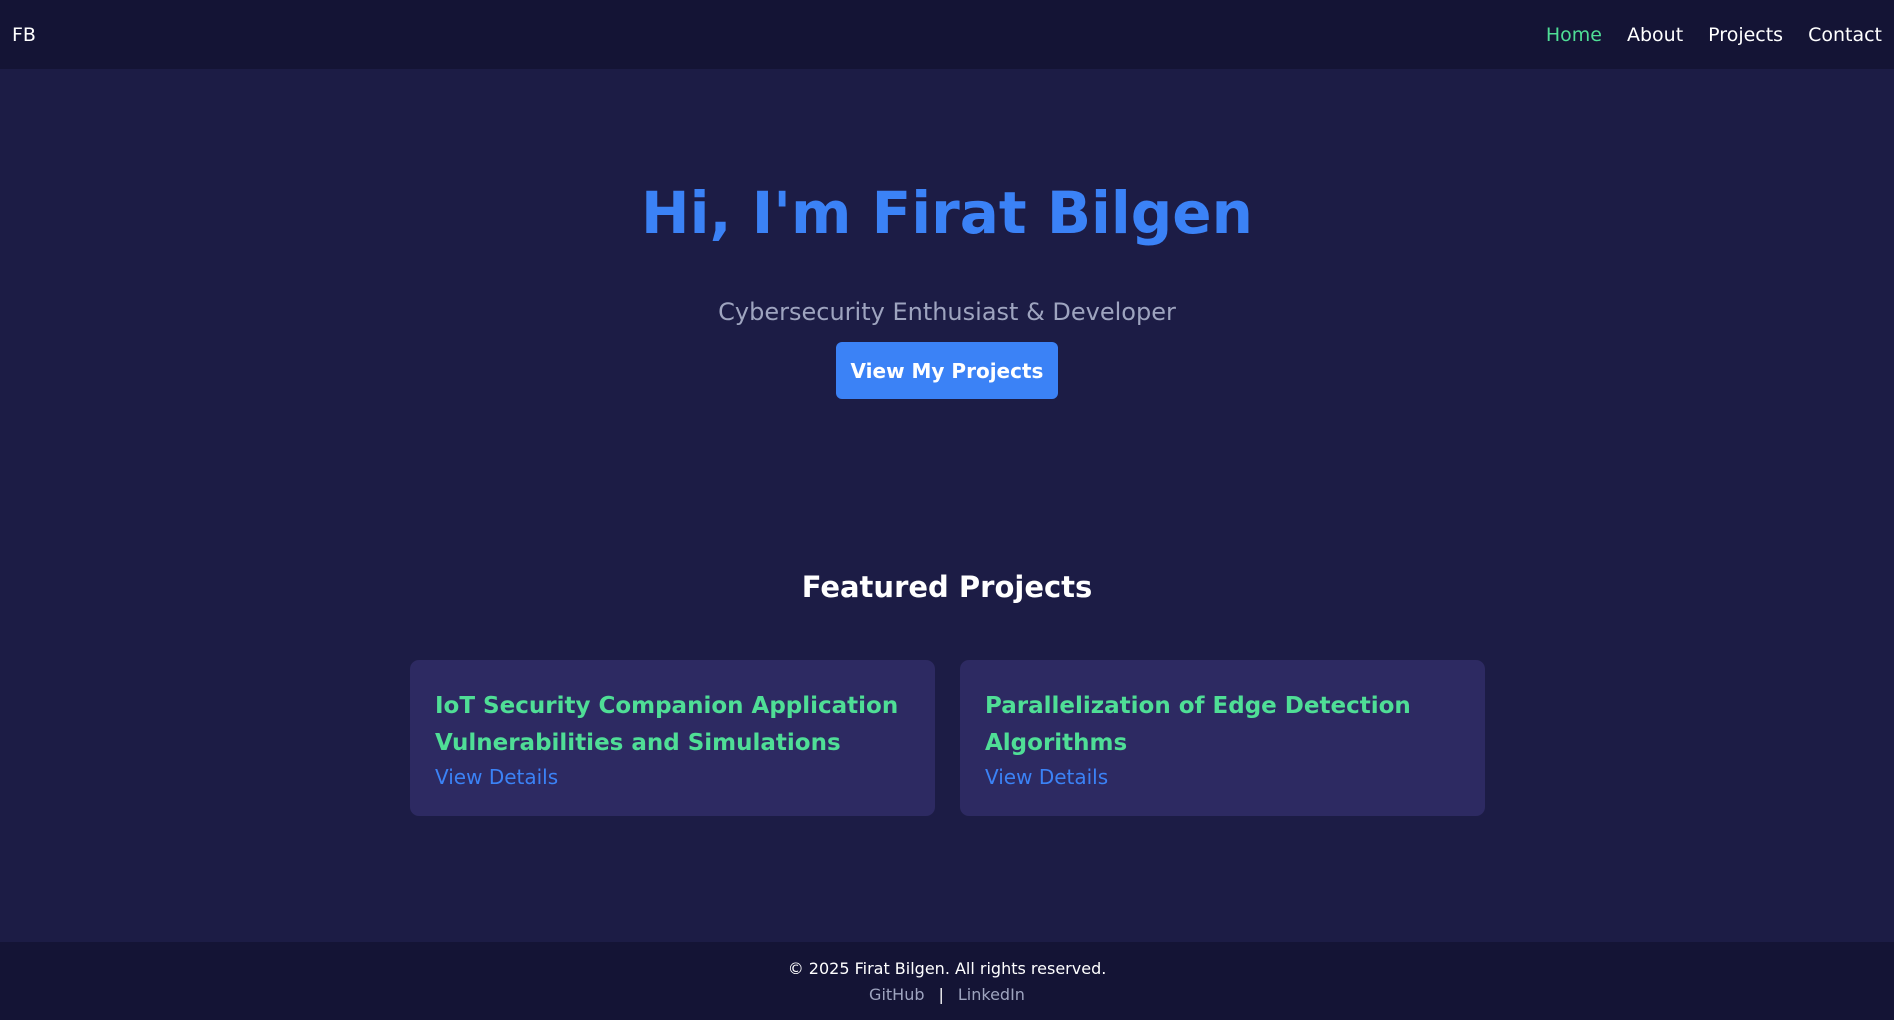 This screenshot has width=1894, height=1020. Describe the element at coordinates (1056, 743) in the screenshot. I see `project-card-title-line: Algorithms` at that location.